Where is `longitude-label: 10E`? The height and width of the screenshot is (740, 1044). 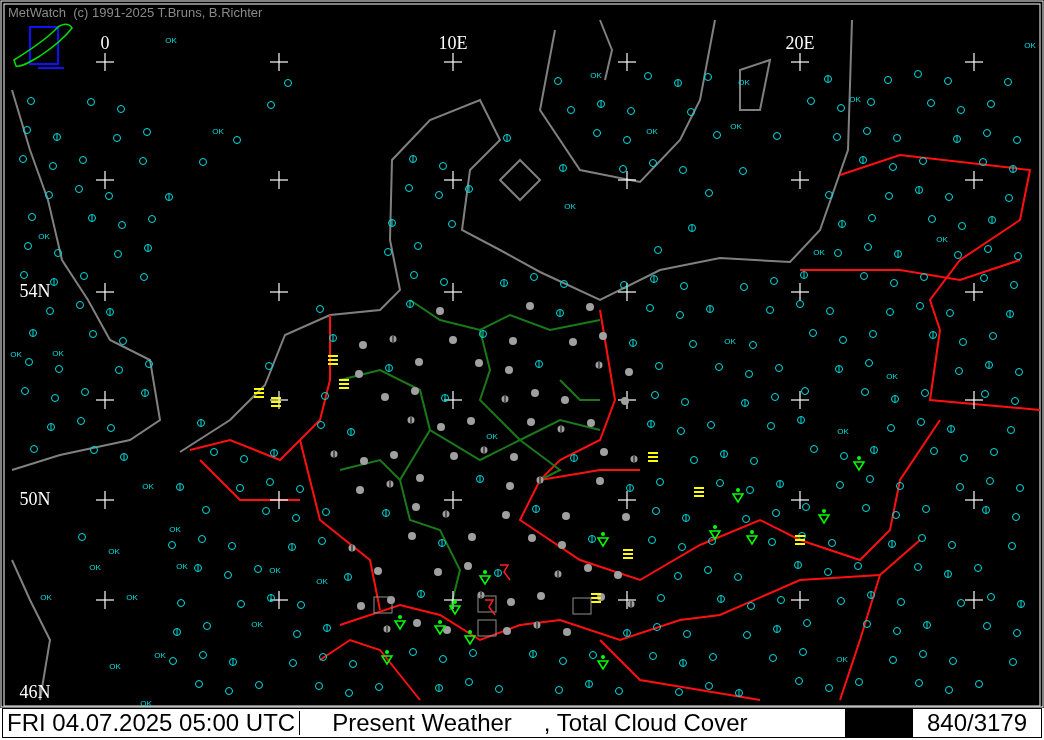 longitude-label: 10E is located at coordinates (453, 43).